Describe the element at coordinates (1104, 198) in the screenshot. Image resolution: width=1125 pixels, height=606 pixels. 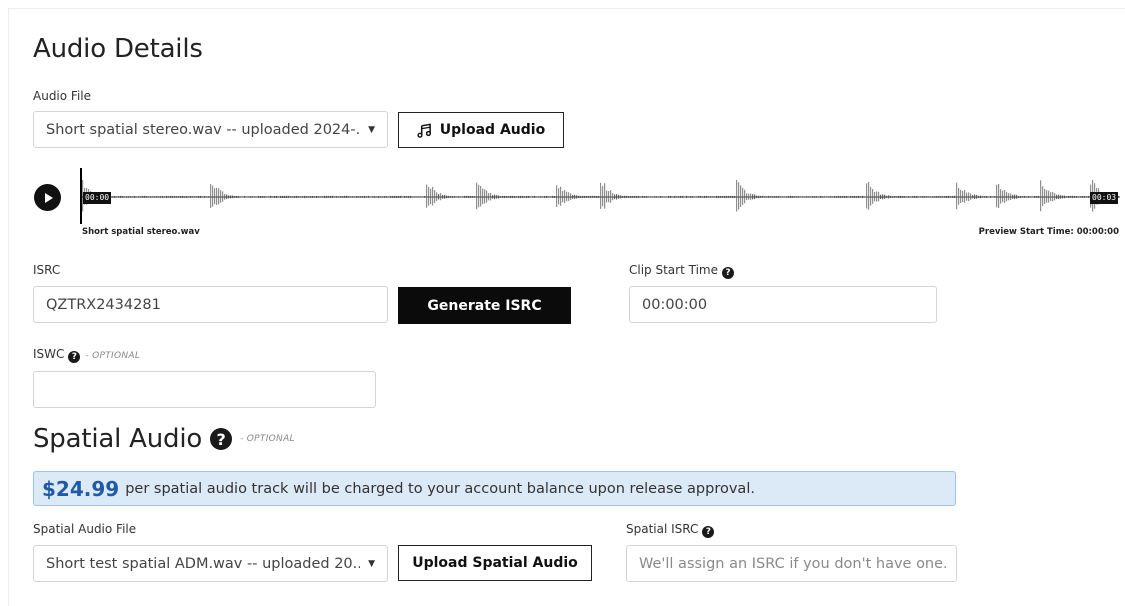
I see `end-time-badge: 00:03` at that location.